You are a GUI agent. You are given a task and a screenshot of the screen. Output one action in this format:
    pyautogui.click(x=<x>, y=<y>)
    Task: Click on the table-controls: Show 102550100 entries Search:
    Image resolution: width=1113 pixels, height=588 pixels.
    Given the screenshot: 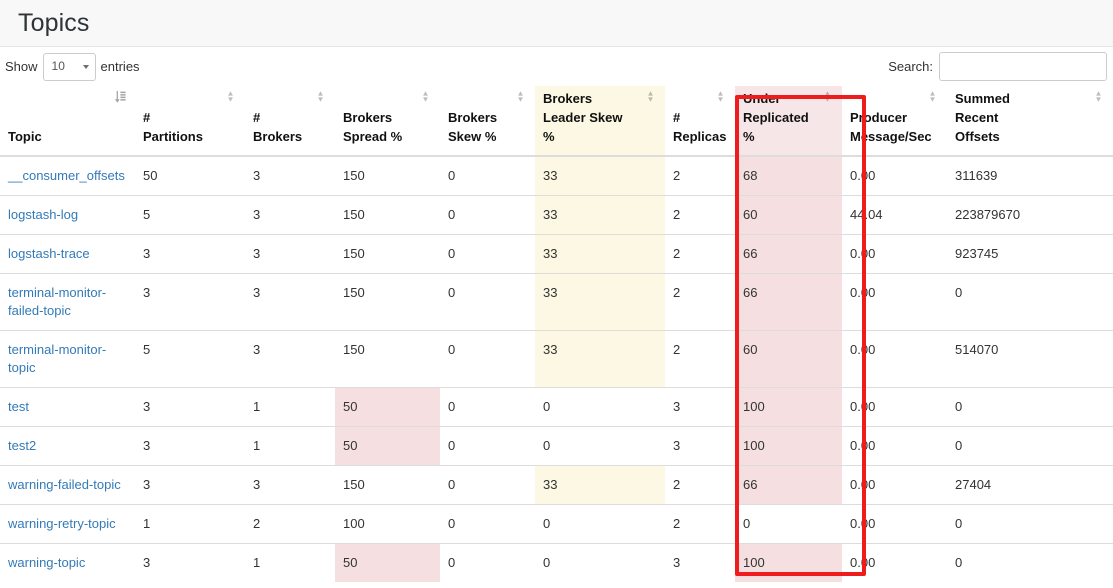 What is the action you would take?
    pyautogui.click(x=556, y=66)
    